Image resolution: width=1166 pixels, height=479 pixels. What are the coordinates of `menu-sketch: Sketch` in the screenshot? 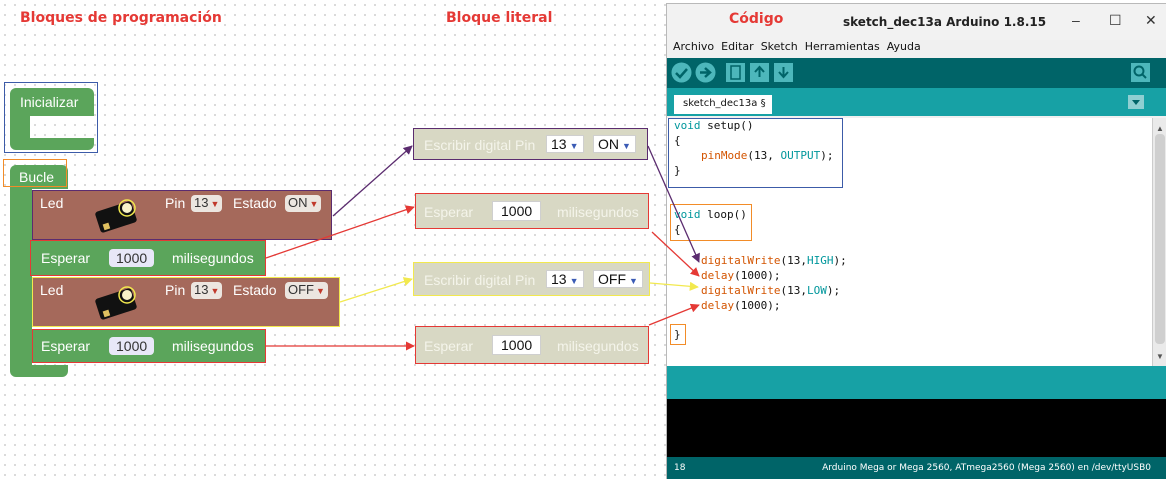 It's located at (779, 46).